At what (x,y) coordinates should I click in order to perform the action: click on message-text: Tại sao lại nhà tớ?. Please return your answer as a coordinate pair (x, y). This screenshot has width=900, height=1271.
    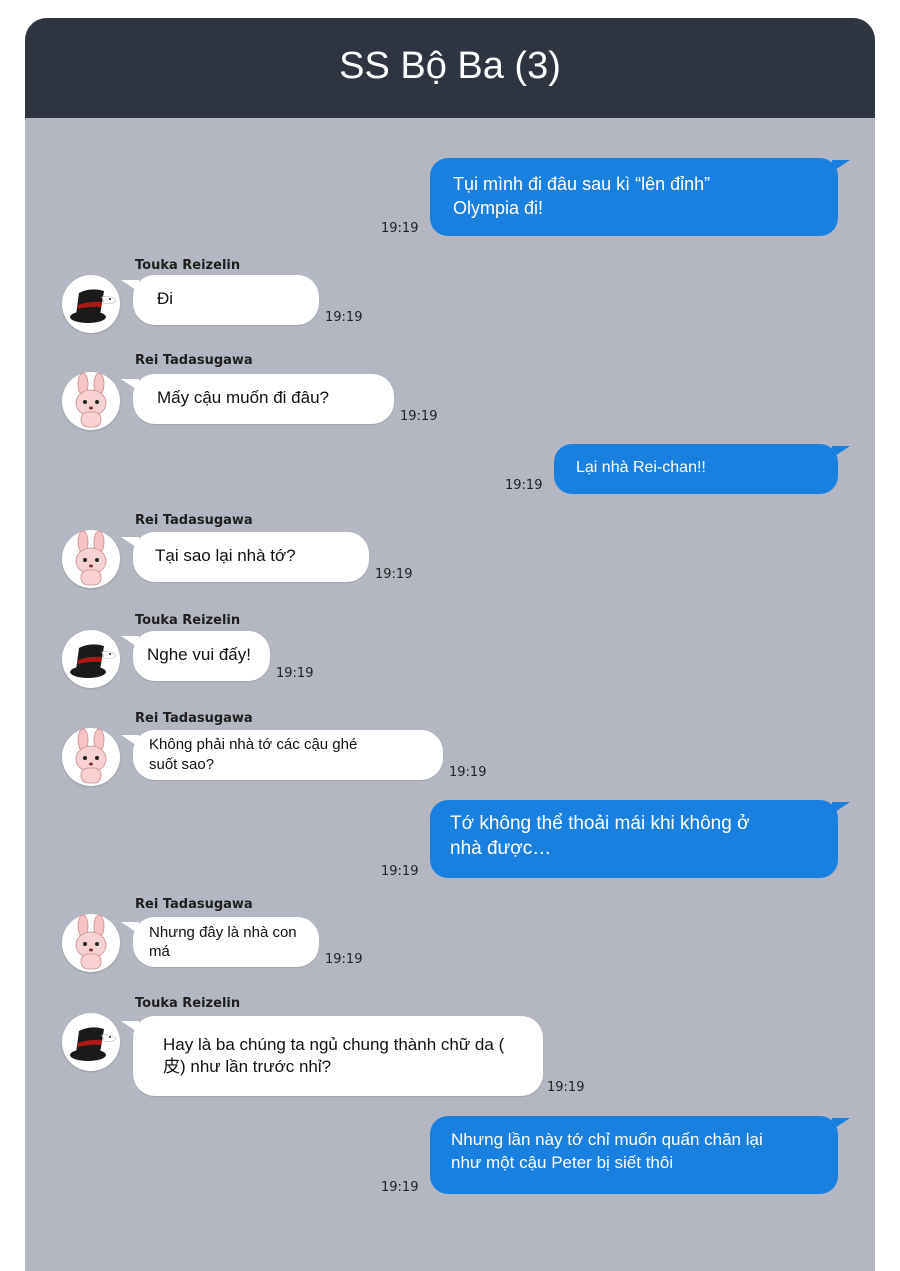
    Looking at the image, I should click on (225, 555).